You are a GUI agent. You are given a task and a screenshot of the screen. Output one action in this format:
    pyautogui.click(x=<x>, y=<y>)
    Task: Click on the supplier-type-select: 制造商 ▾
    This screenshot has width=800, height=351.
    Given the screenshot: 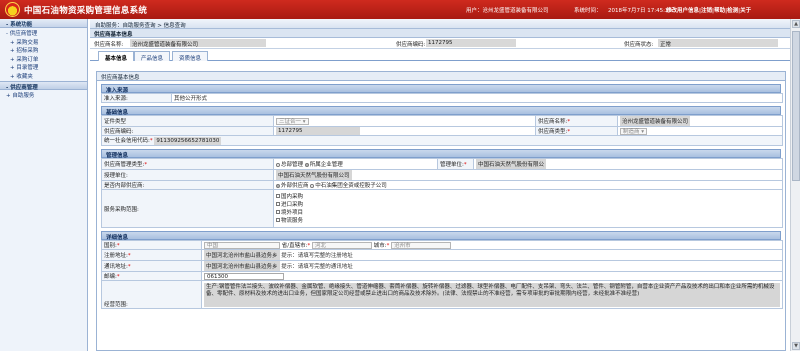 What is the action you would take?
    pyautogui.click(x=634, y=131)
    